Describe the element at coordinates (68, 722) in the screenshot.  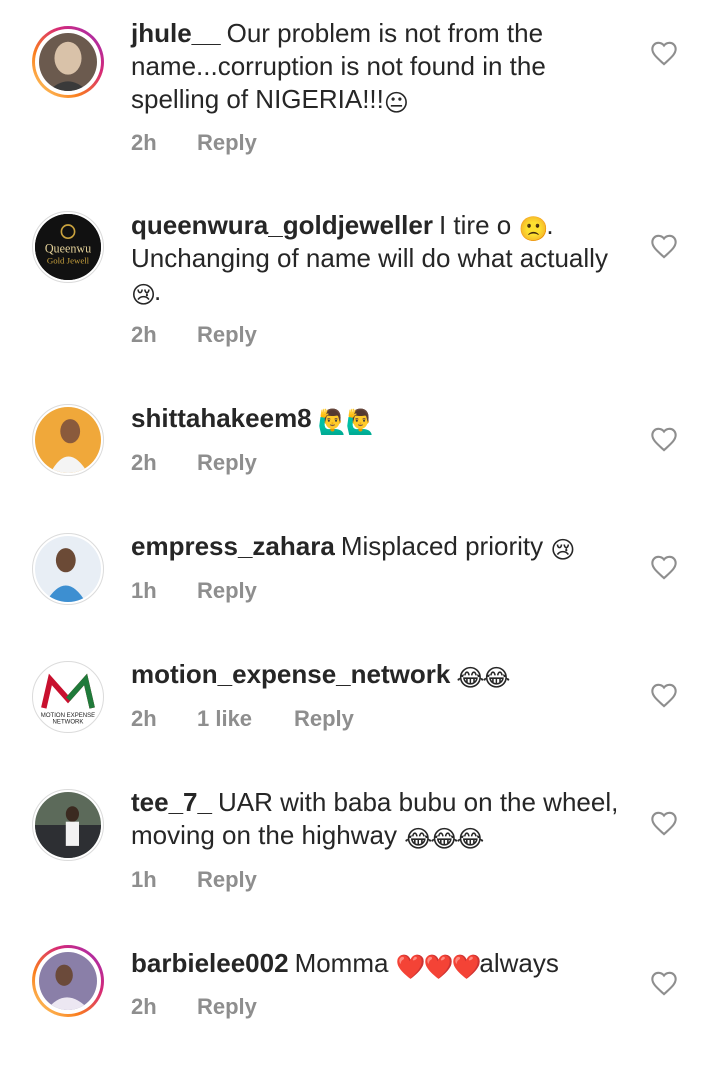
I see `svg-text: NETWORK` at that location.